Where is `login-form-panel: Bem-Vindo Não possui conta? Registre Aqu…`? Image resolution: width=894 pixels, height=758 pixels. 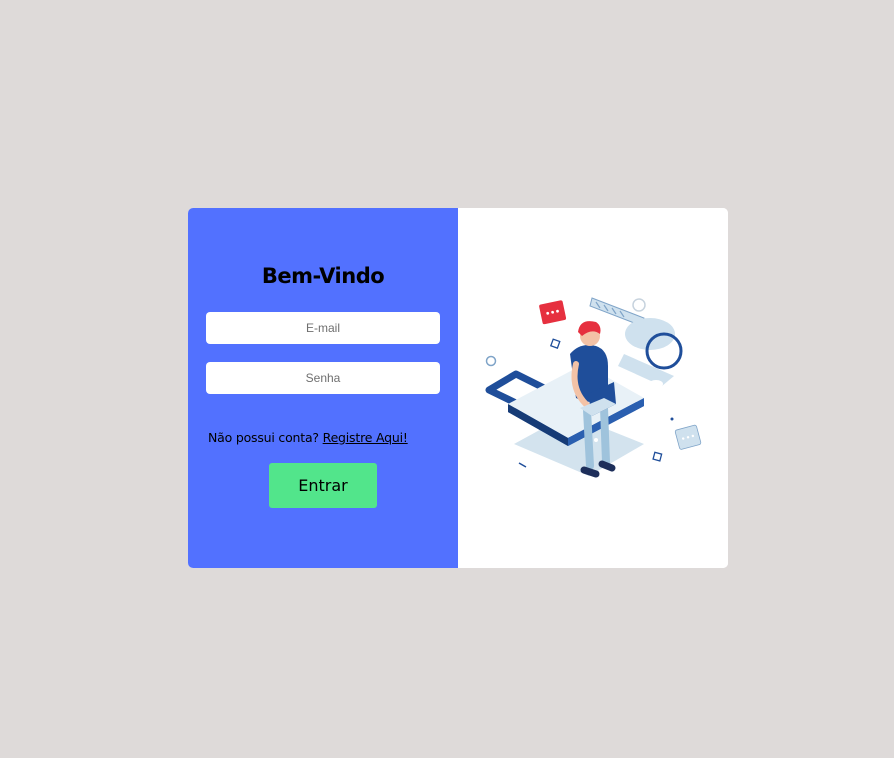
login-form-panel: Bem-Vindo Não possui conta? Registre Aqu… is located at coordinates (323, 388).